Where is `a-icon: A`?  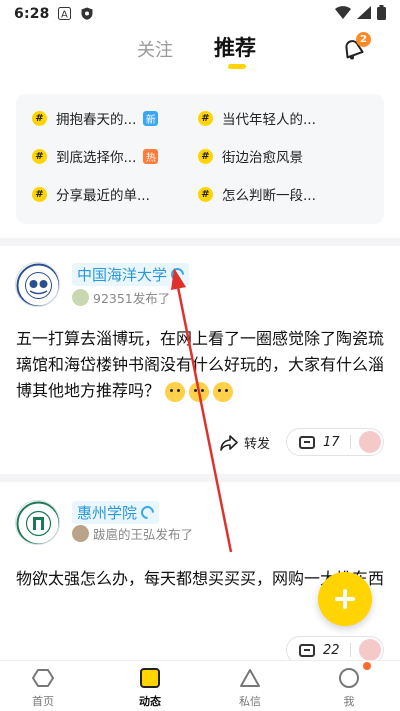
a-icon: A is located at coordinates (65, 14).